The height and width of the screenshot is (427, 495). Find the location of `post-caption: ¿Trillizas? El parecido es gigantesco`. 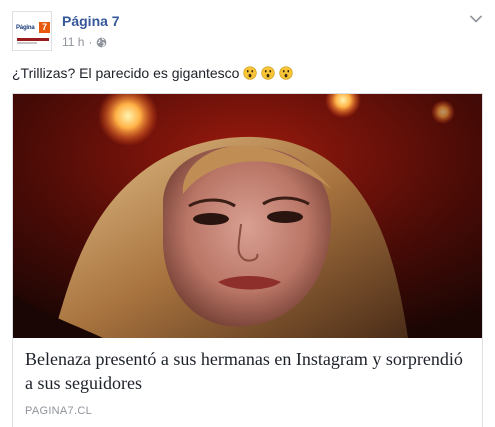

post-caption: ¿Trillizas? El parecido es gigantesco is located at coordinates (153, 73).